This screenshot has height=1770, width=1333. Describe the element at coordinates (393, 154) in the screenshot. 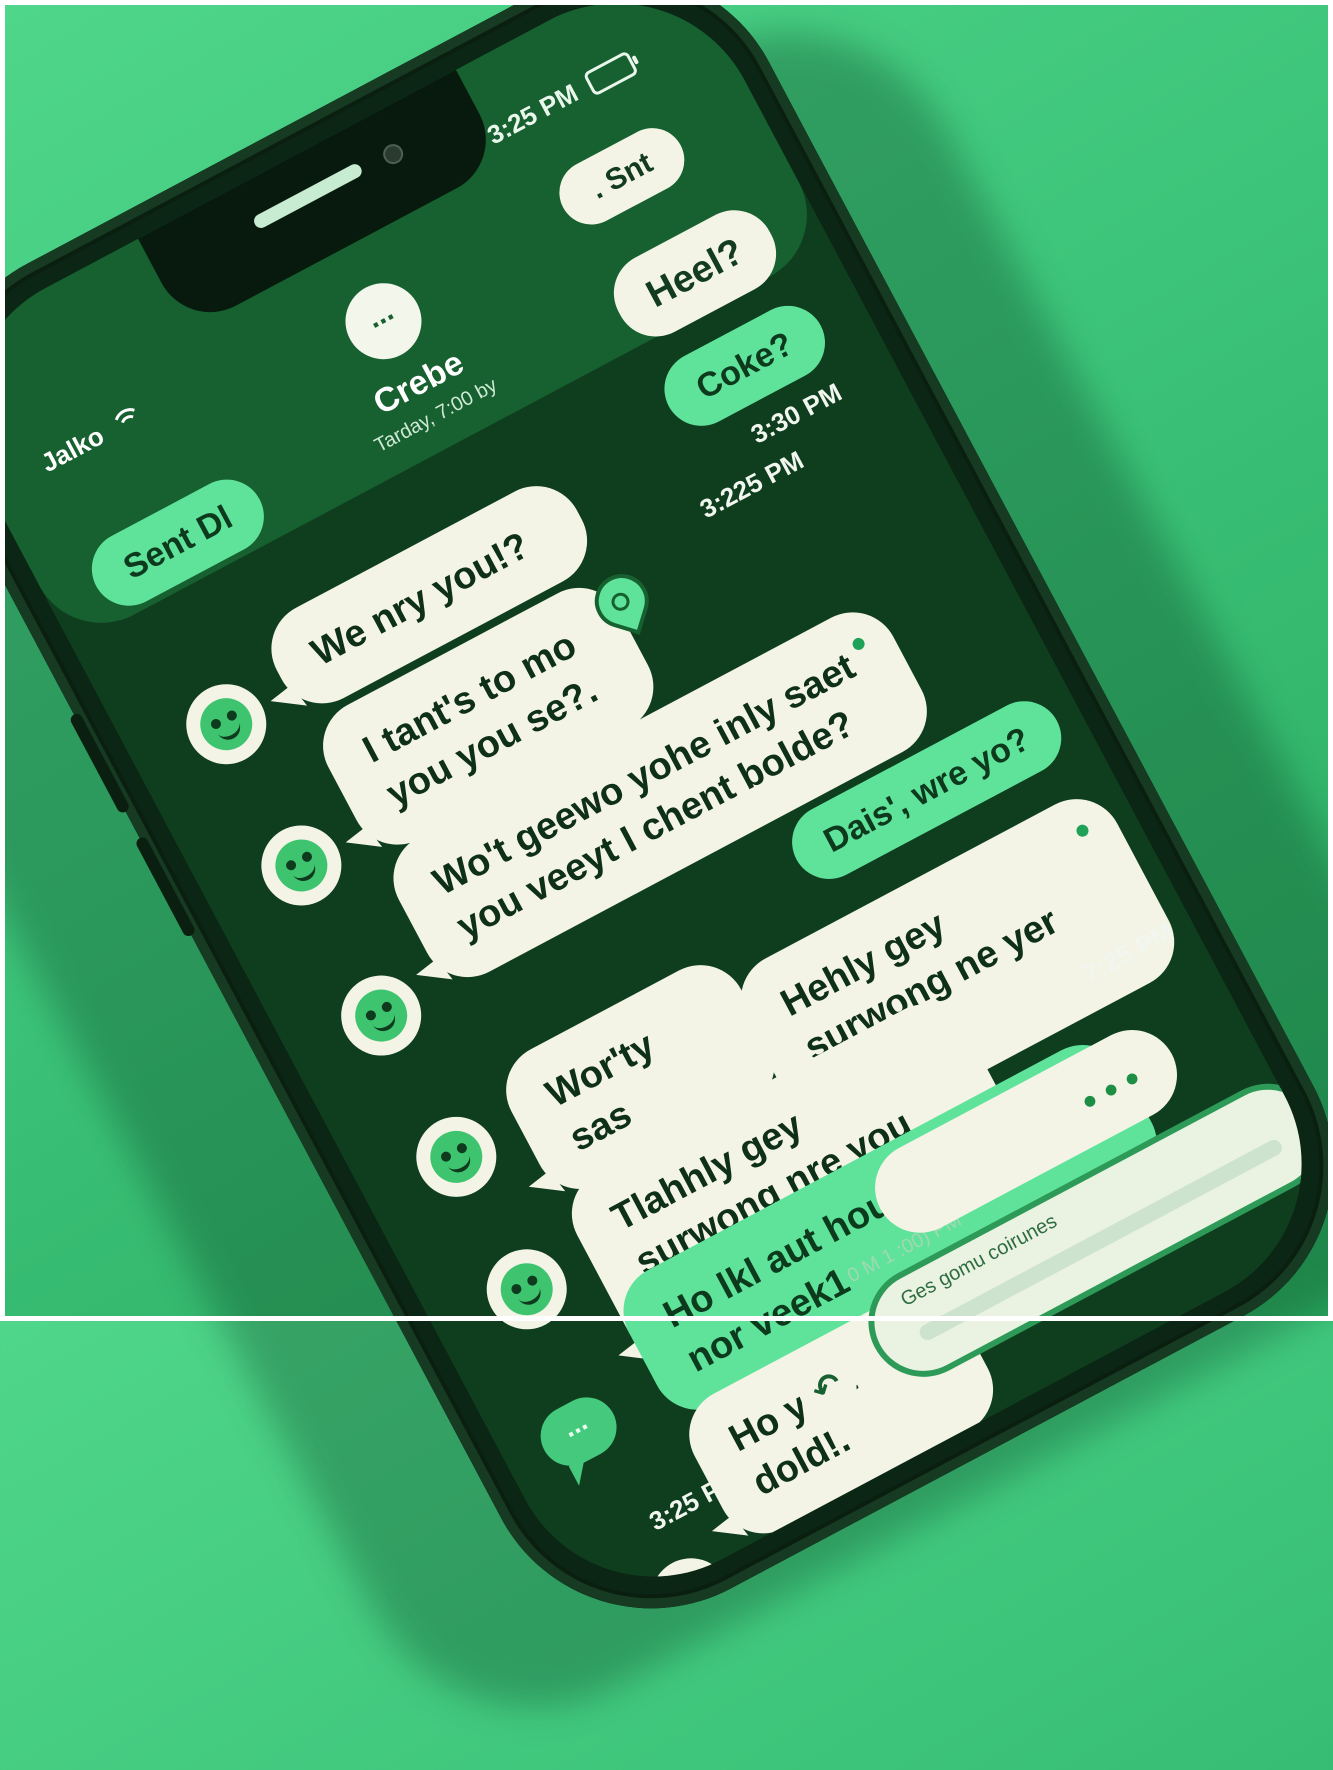

I see `camera` at that location.